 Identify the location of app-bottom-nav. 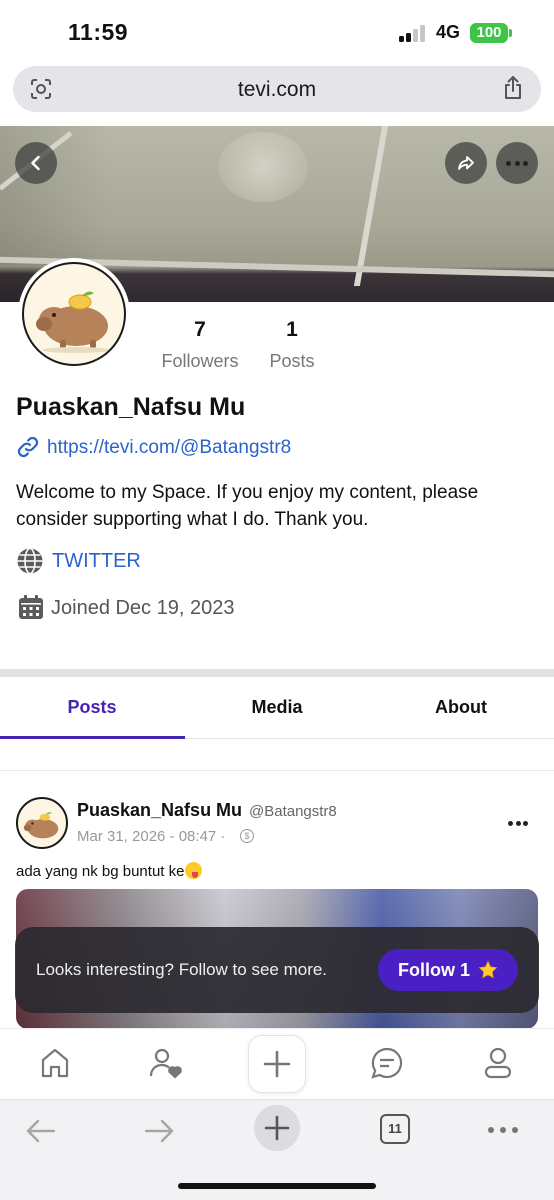
(277, 1063).